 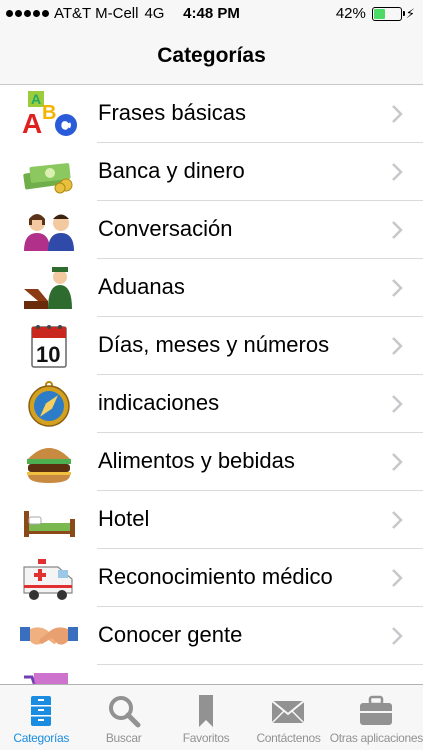 I want to click on customs-officer-icon, so click(x=49, y=288).